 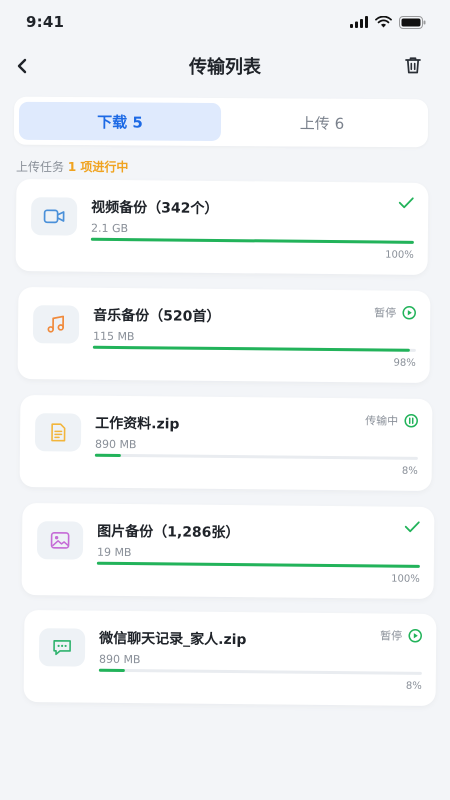 I want to click on section-label: 上传任务 1 项进行中, so click(x=72, y=166).